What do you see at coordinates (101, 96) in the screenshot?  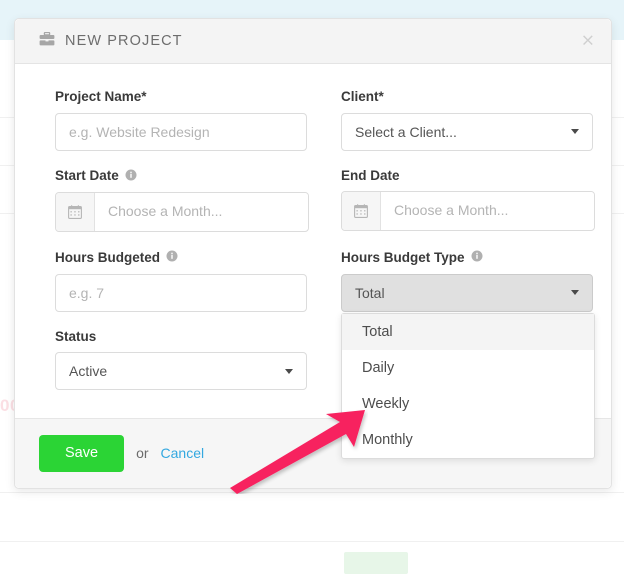 I see `project-name-label-text: Project Name*` at bounding box center [101, 96].